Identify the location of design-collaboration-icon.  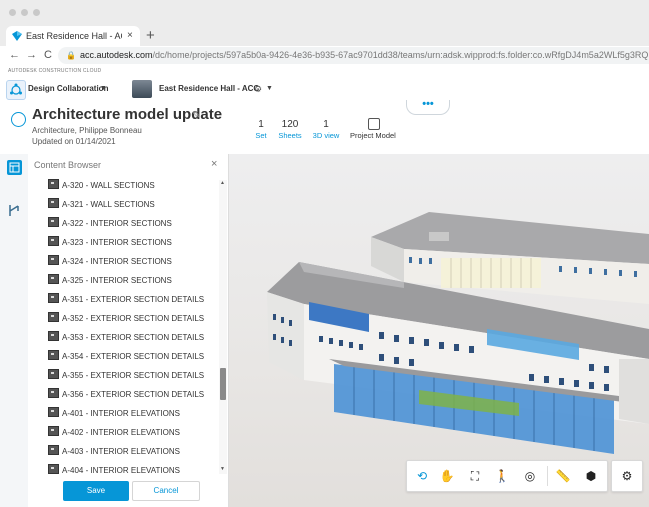
(16, 90).